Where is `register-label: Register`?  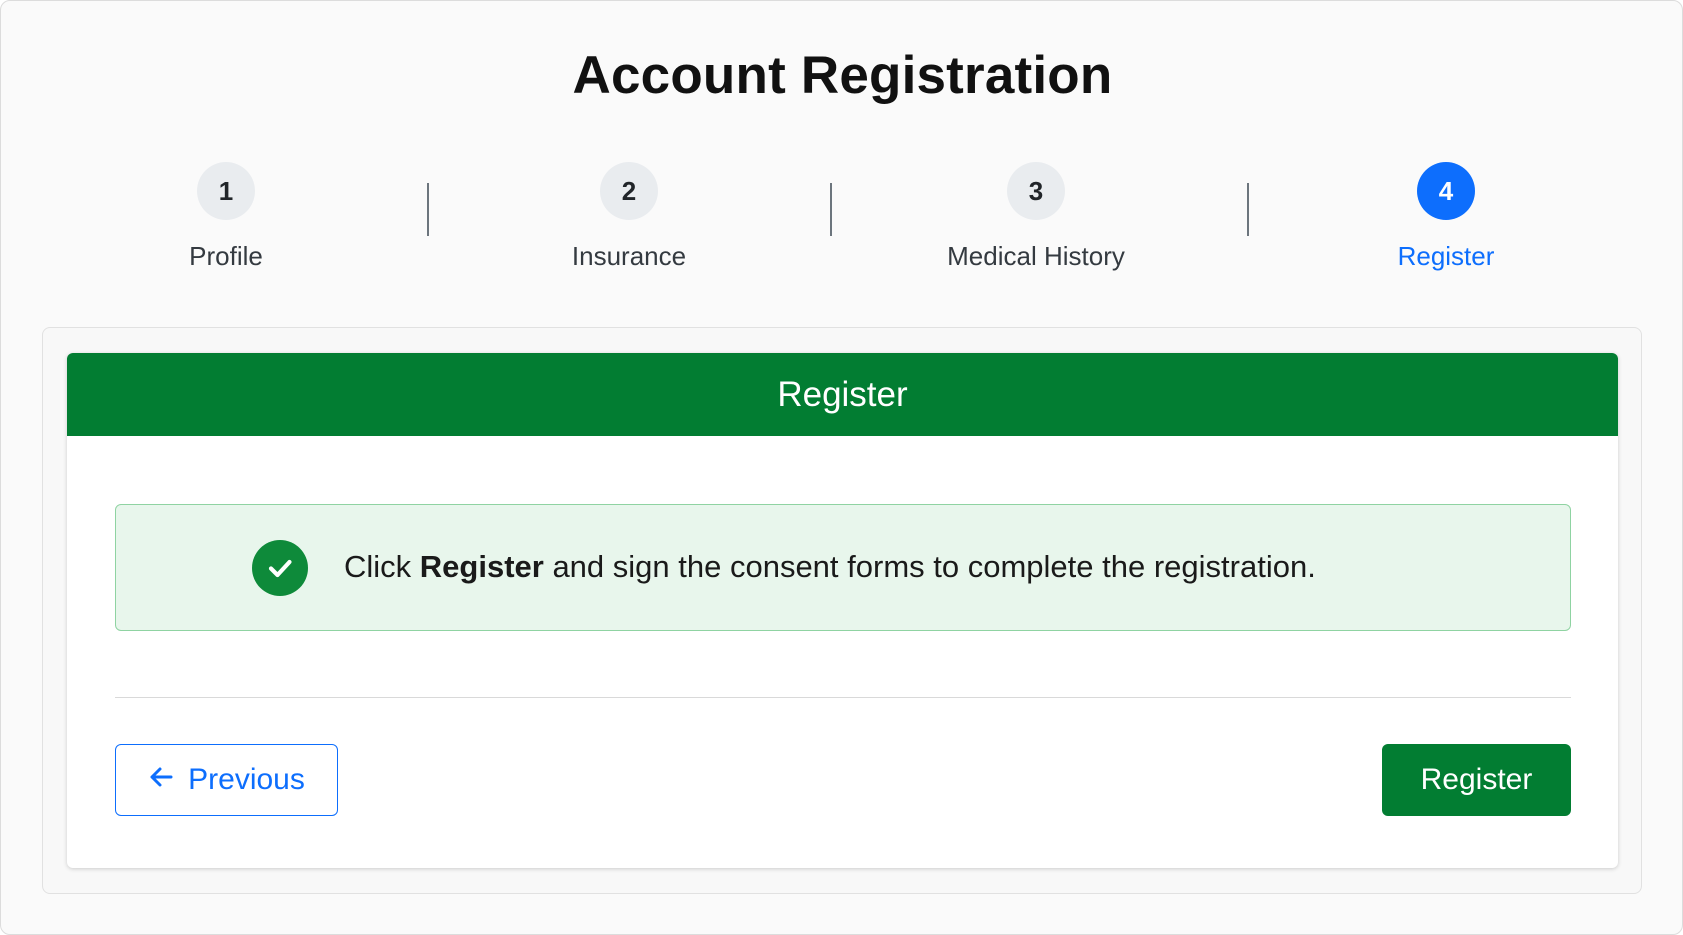 register-label: Register is located at coordinates (1476, 779).